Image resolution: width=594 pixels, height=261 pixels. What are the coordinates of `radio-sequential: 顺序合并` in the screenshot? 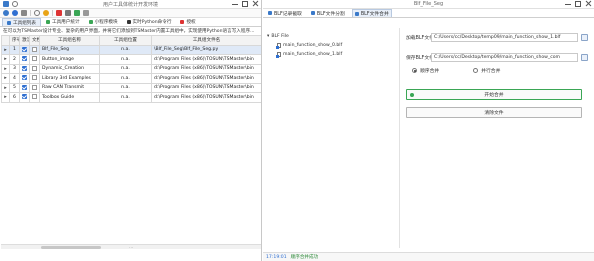 It's located at (425, 70).